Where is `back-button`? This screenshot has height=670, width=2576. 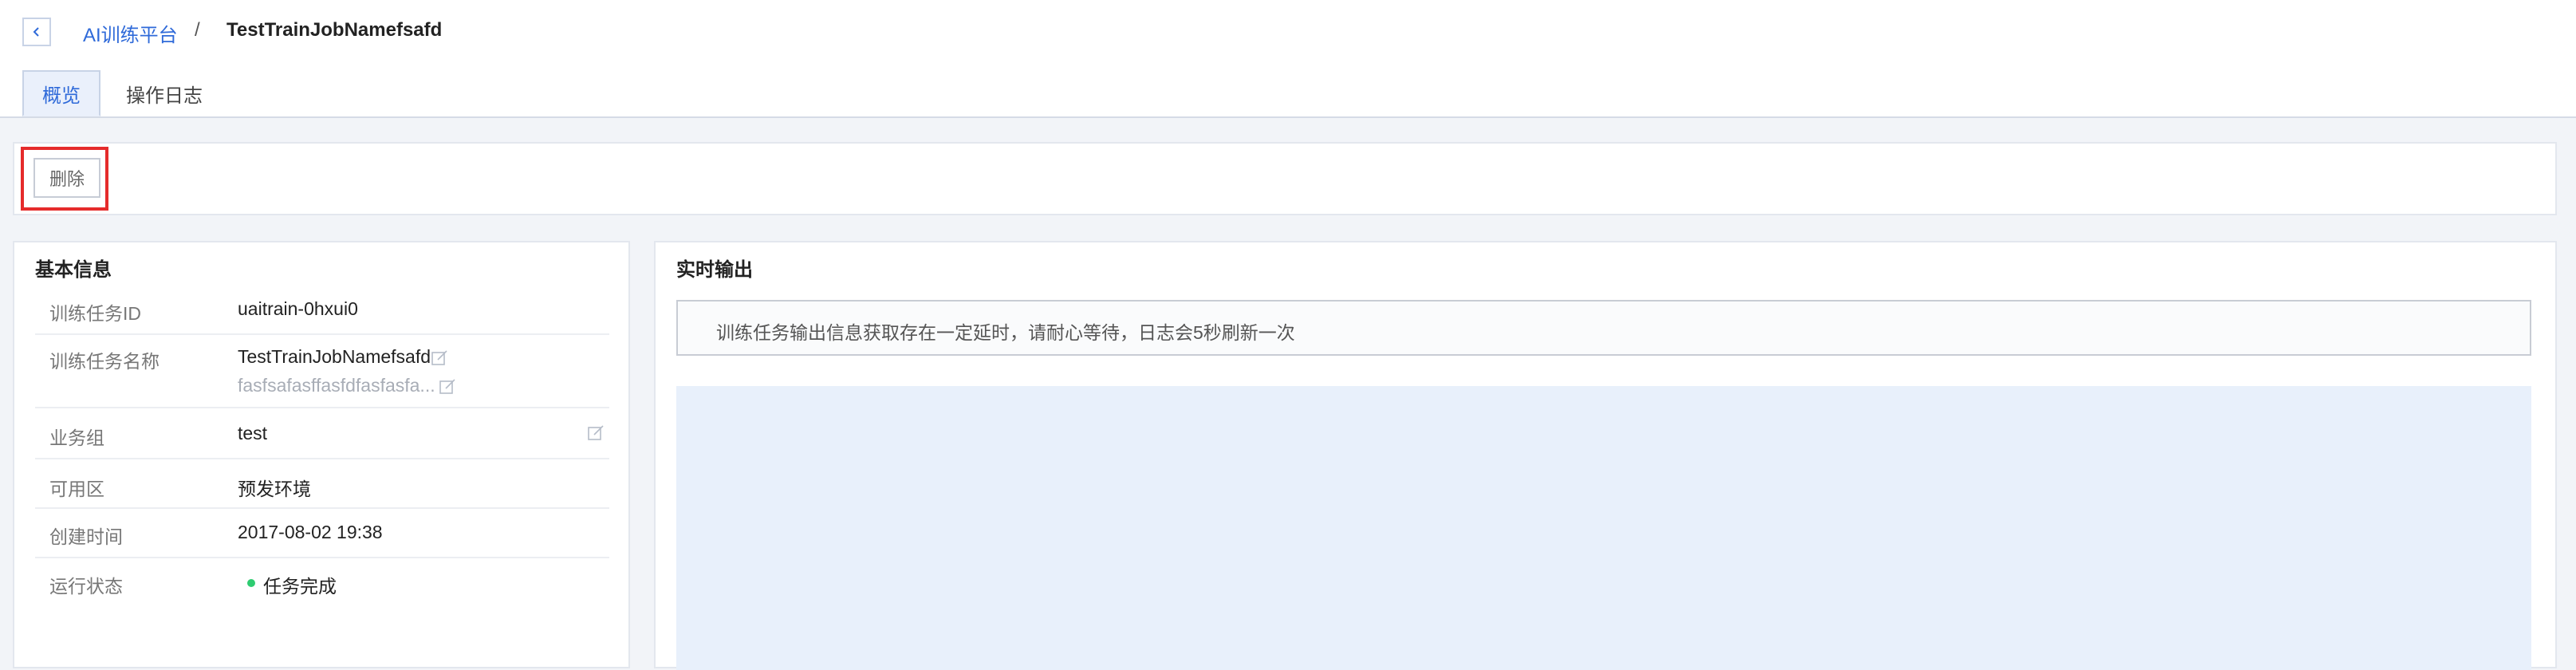
back-button is located at coordinates (36, 32).